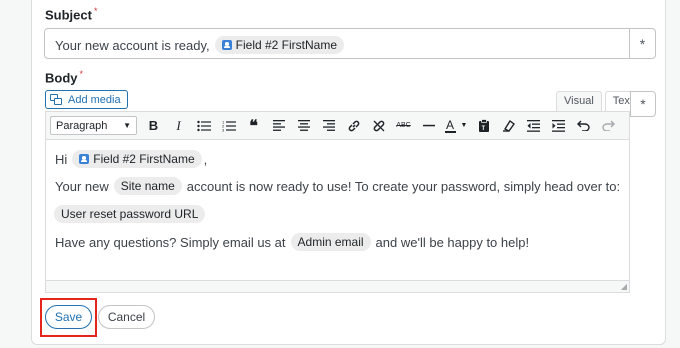  Describe the element at coordinates (279, 45) in the screenshot. I see `subject-field-tag: Field #2 FirstName` at that location.